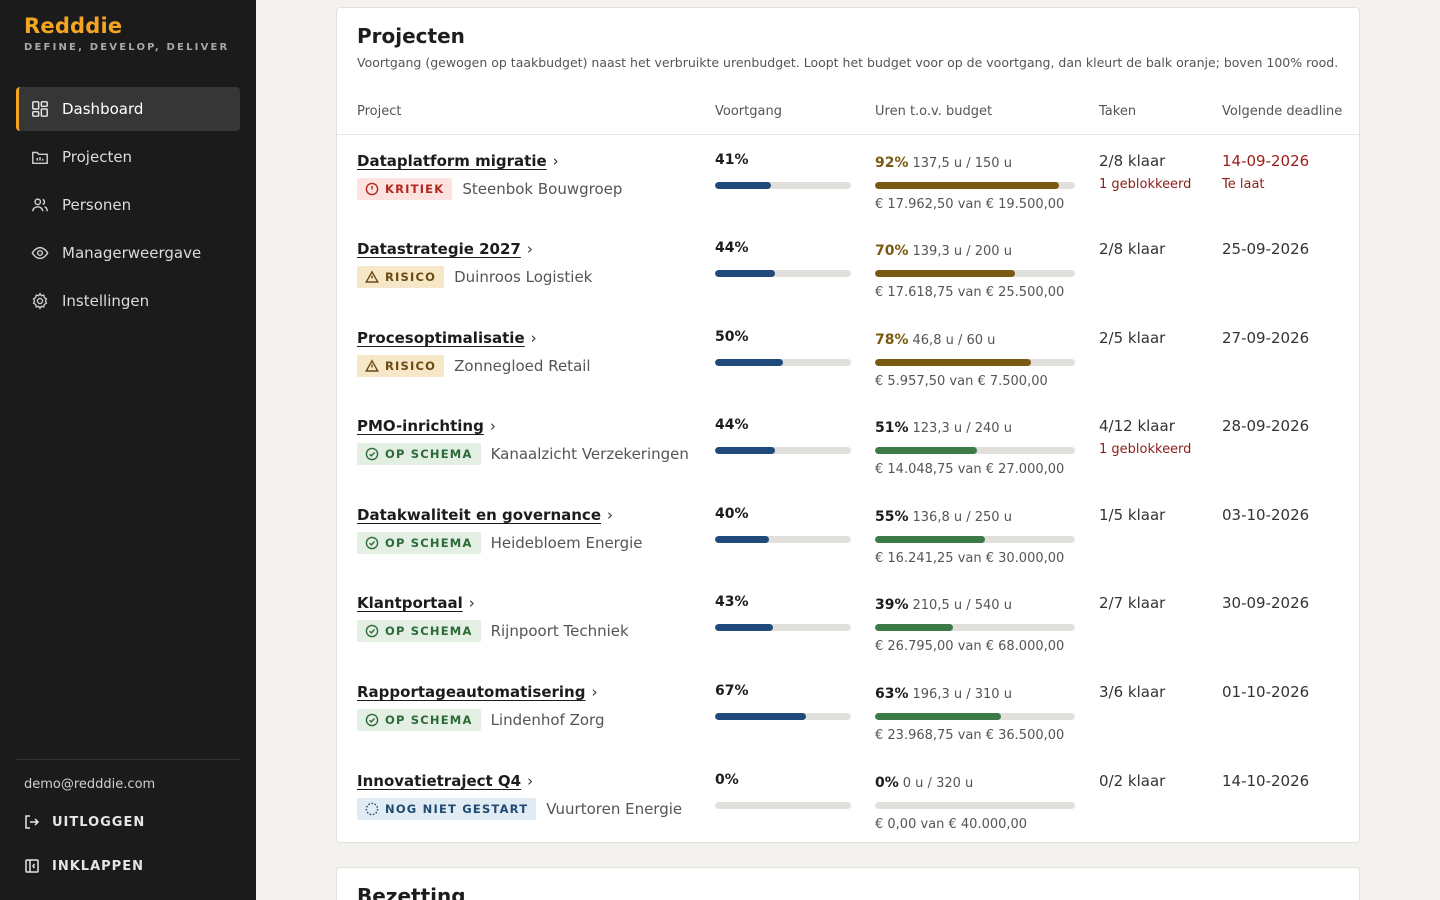 Image resolution: width=1440 pixels, height=900 pixels. Describe the element at coordinates (97, 157) in the screenshot. I see `sidebar-item-label: Projecten` at that location.